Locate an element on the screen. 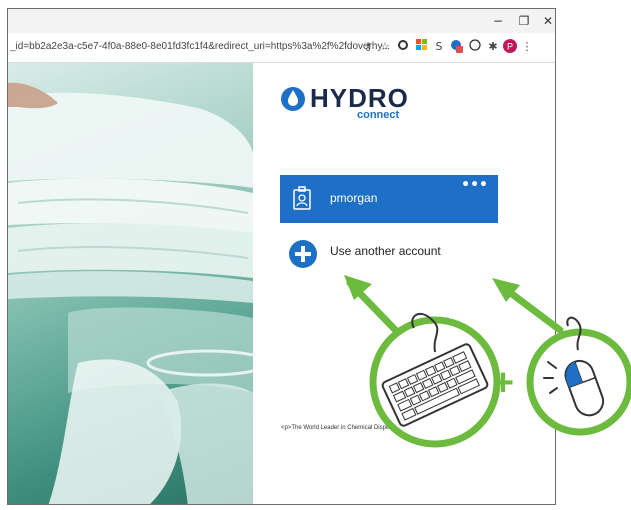 Image resolution: width=631 pixels, height=510 pixels. maximize-button: ❐ is located at coordinates (524, 21).